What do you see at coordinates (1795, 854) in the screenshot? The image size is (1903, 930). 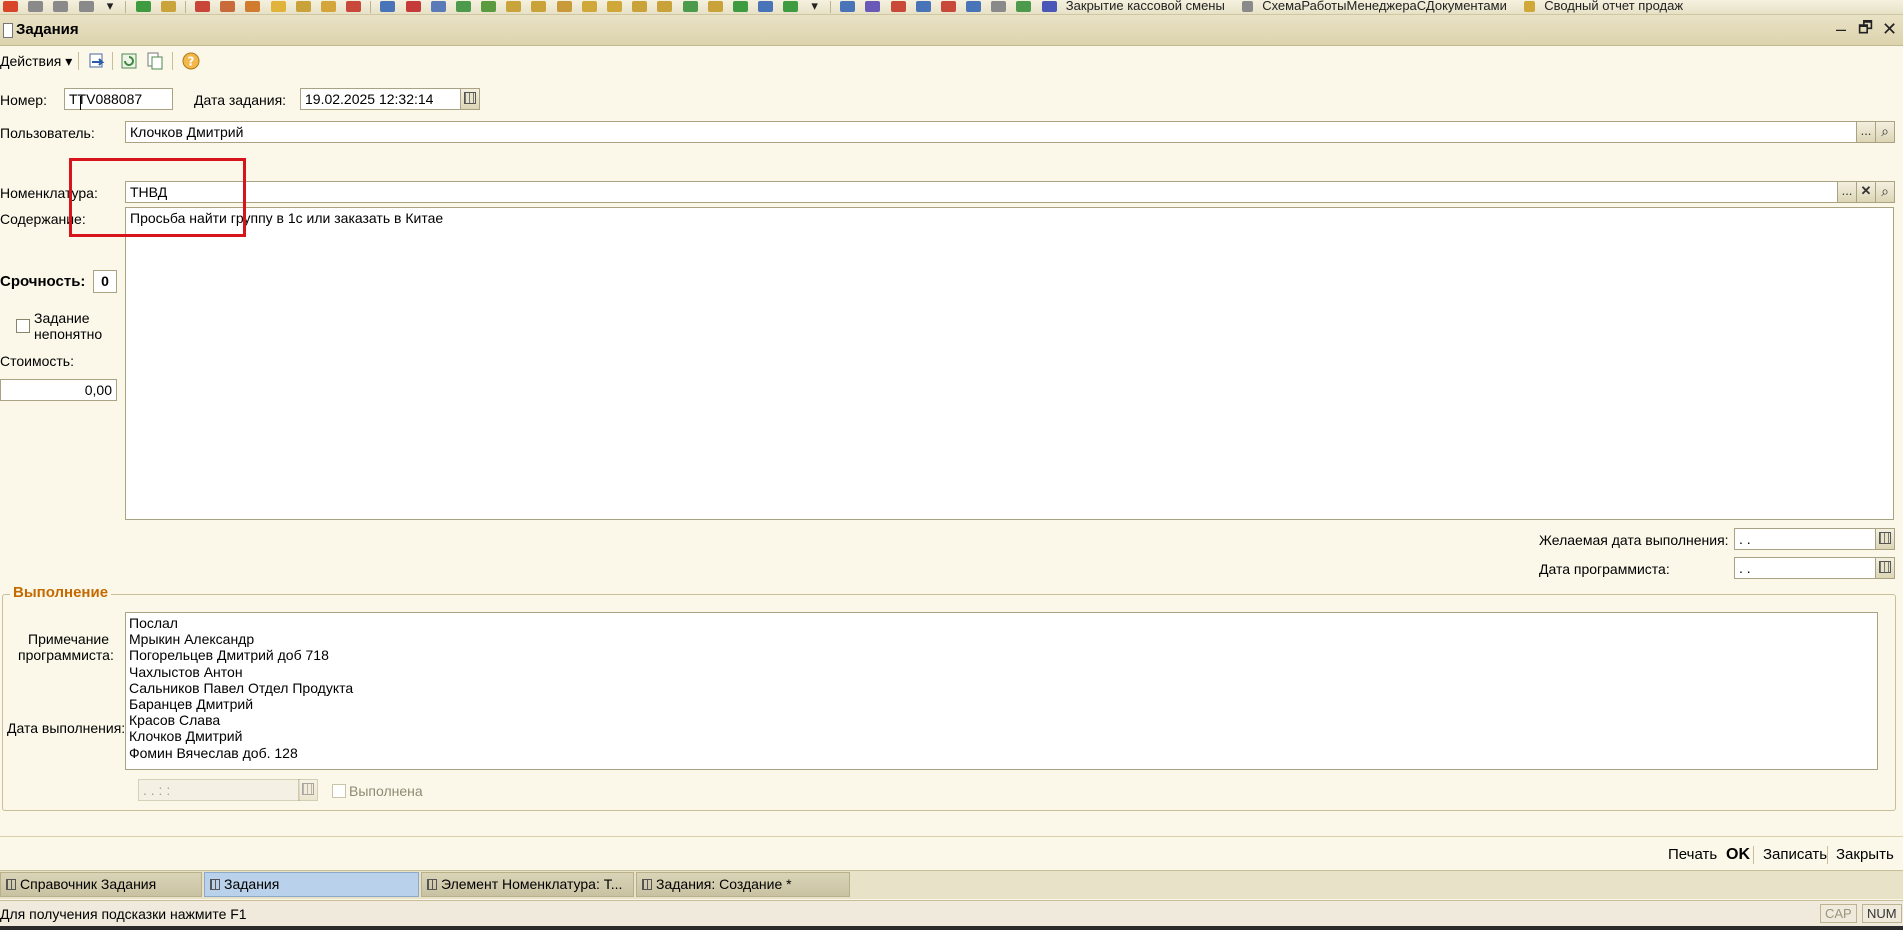 I see `save-button: Записать` at bounding box center [1795, 854].